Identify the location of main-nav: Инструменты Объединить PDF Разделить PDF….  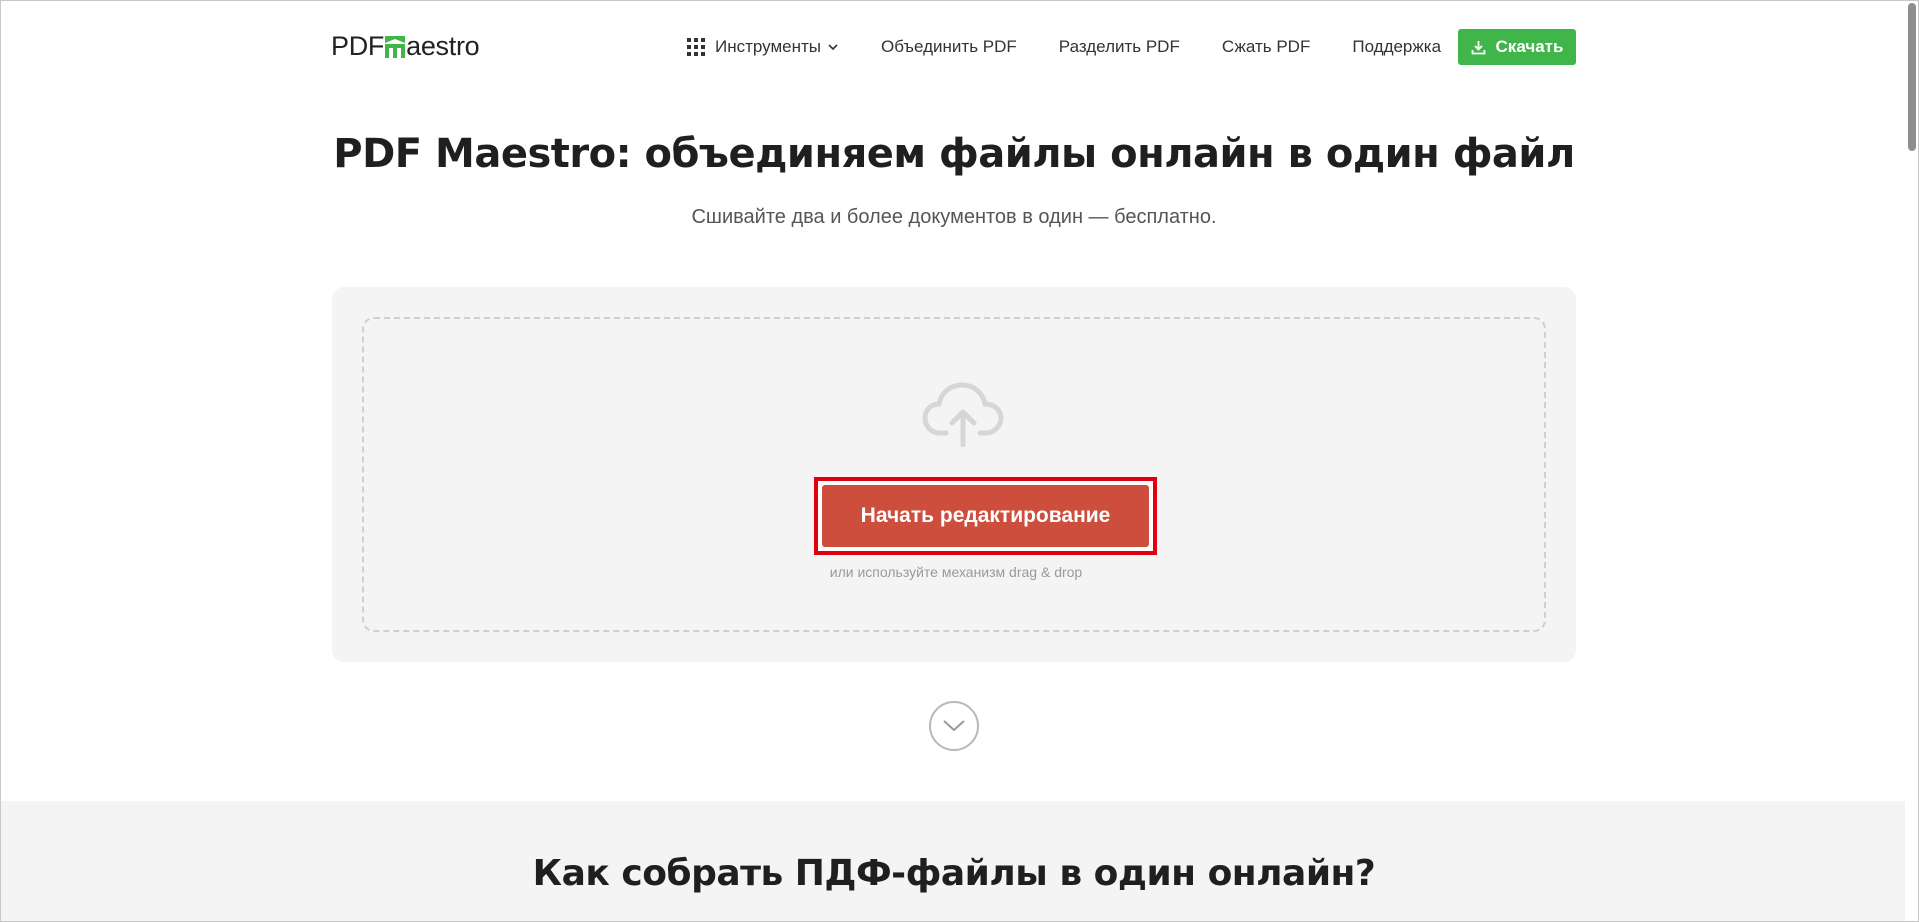
(1085, 47).